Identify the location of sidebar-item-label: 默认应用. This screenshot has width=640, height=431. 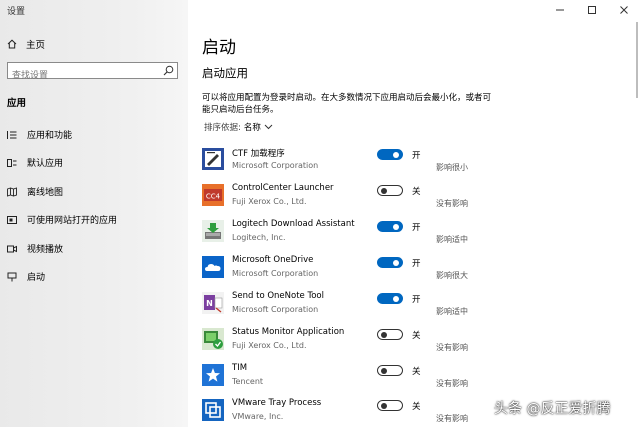
(45, 164).